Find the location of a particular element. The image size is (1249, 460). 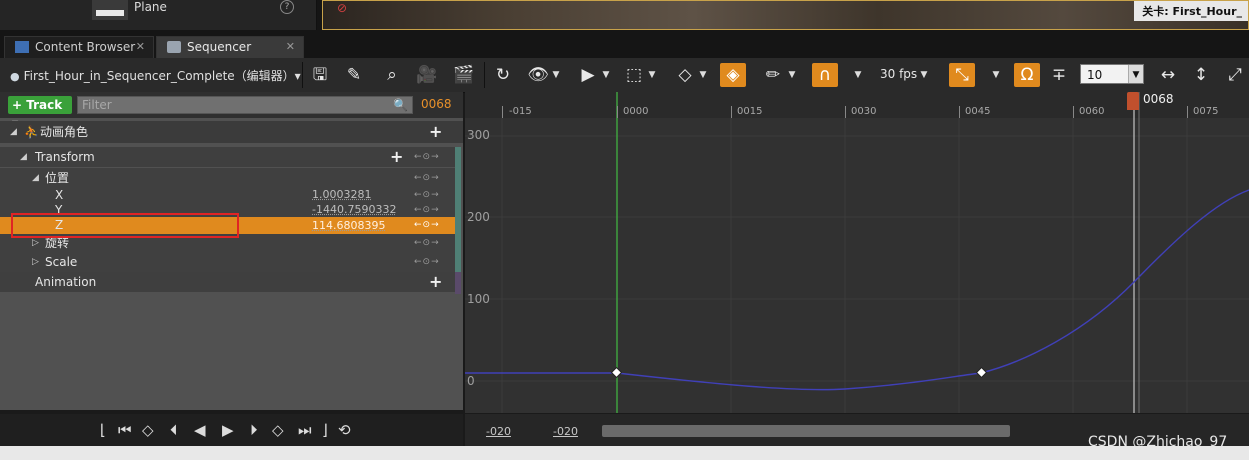

fit-horizontal-icon: ↔ is located at coordinates (1168, 75).